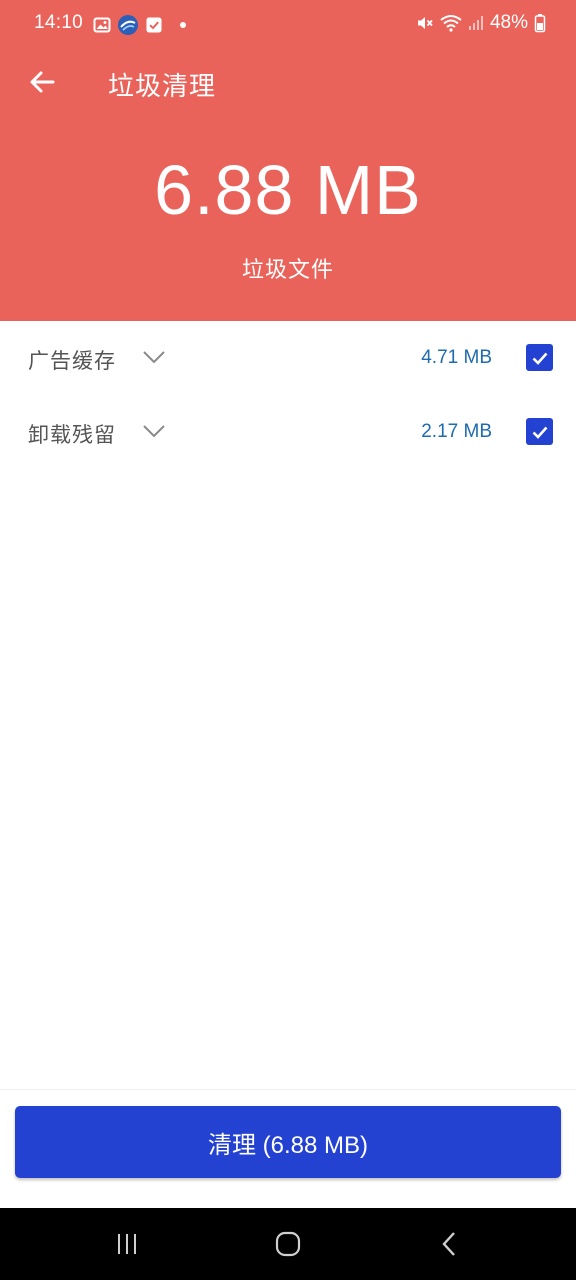 The height and width of the screenshot is (1280, 576). I want to click on back-chevron-icon, so click(448, 1244).